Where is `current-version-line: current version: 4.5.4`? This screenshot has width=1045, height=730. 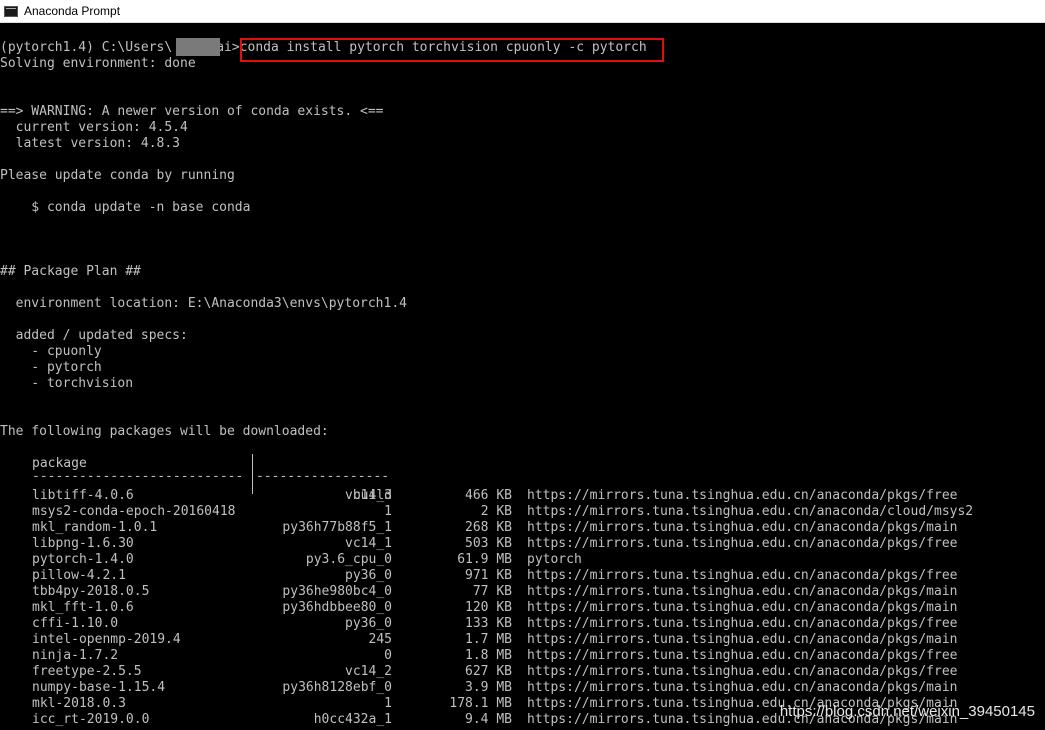 current-version-line: current version: 4.5.4 is located at coordinates (94, 127).